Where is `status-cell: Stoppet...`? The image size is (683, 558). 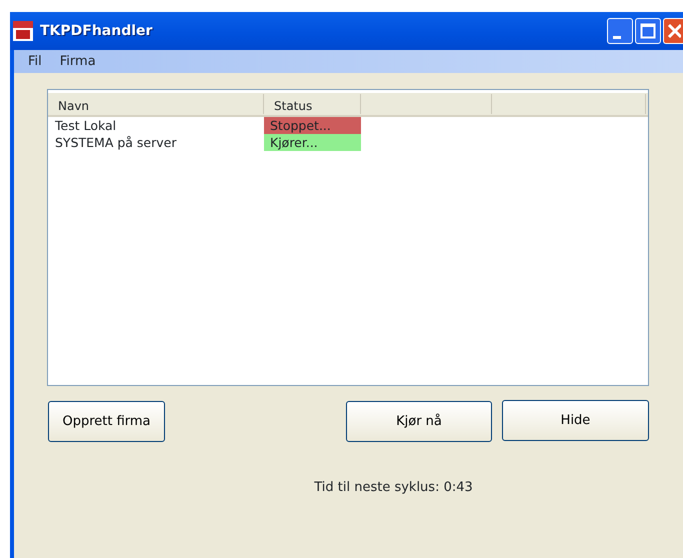
status-cell: Stoppet... is located at coordinates (312, 125).